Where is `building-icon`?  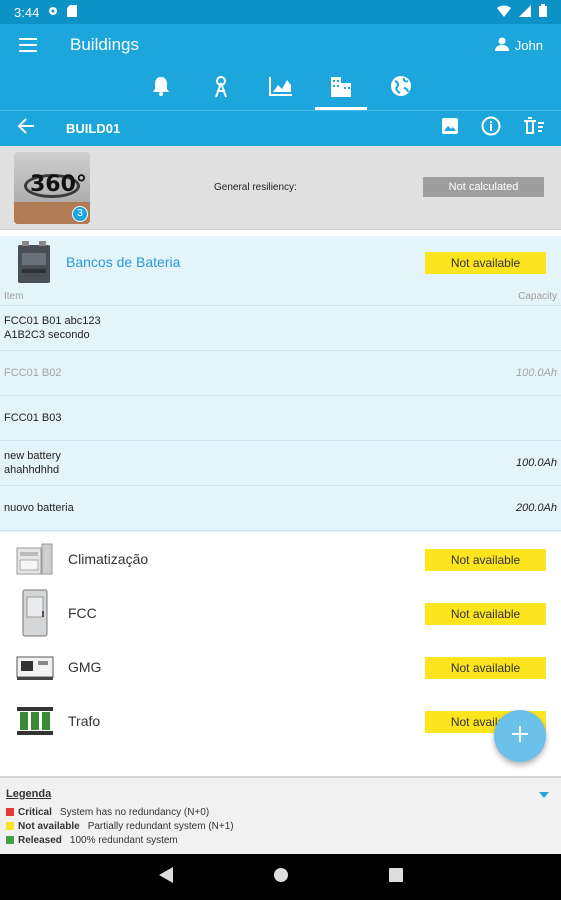 building-icon is located at coordinates (341, 88).